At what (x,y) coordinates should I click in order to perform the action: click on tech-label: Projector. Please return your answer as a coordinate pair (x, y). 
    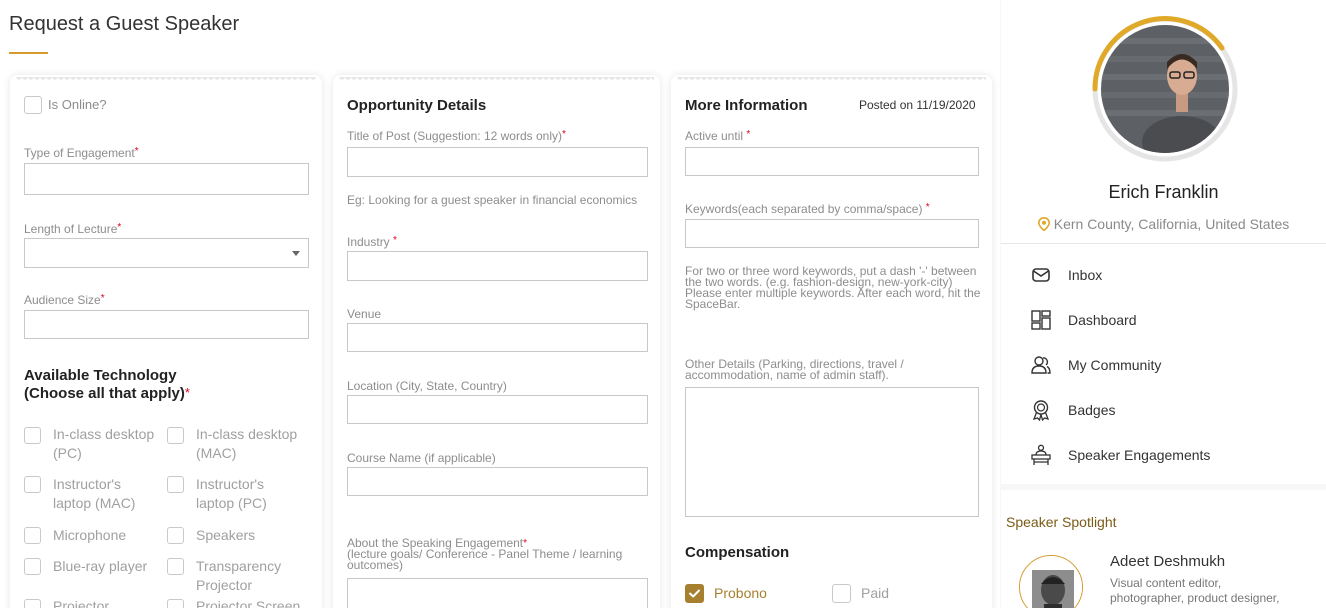
    Looking at the image, I should click on (81, 603).